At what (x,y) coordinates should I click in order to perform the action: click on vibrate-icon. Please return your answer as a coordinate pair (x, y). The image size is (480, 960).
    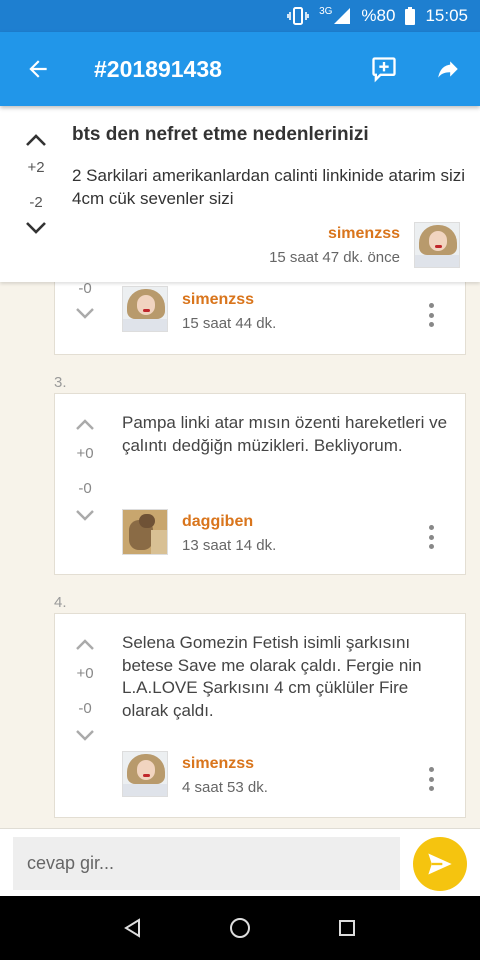
    Looking at the image, I should click on (298, 16).